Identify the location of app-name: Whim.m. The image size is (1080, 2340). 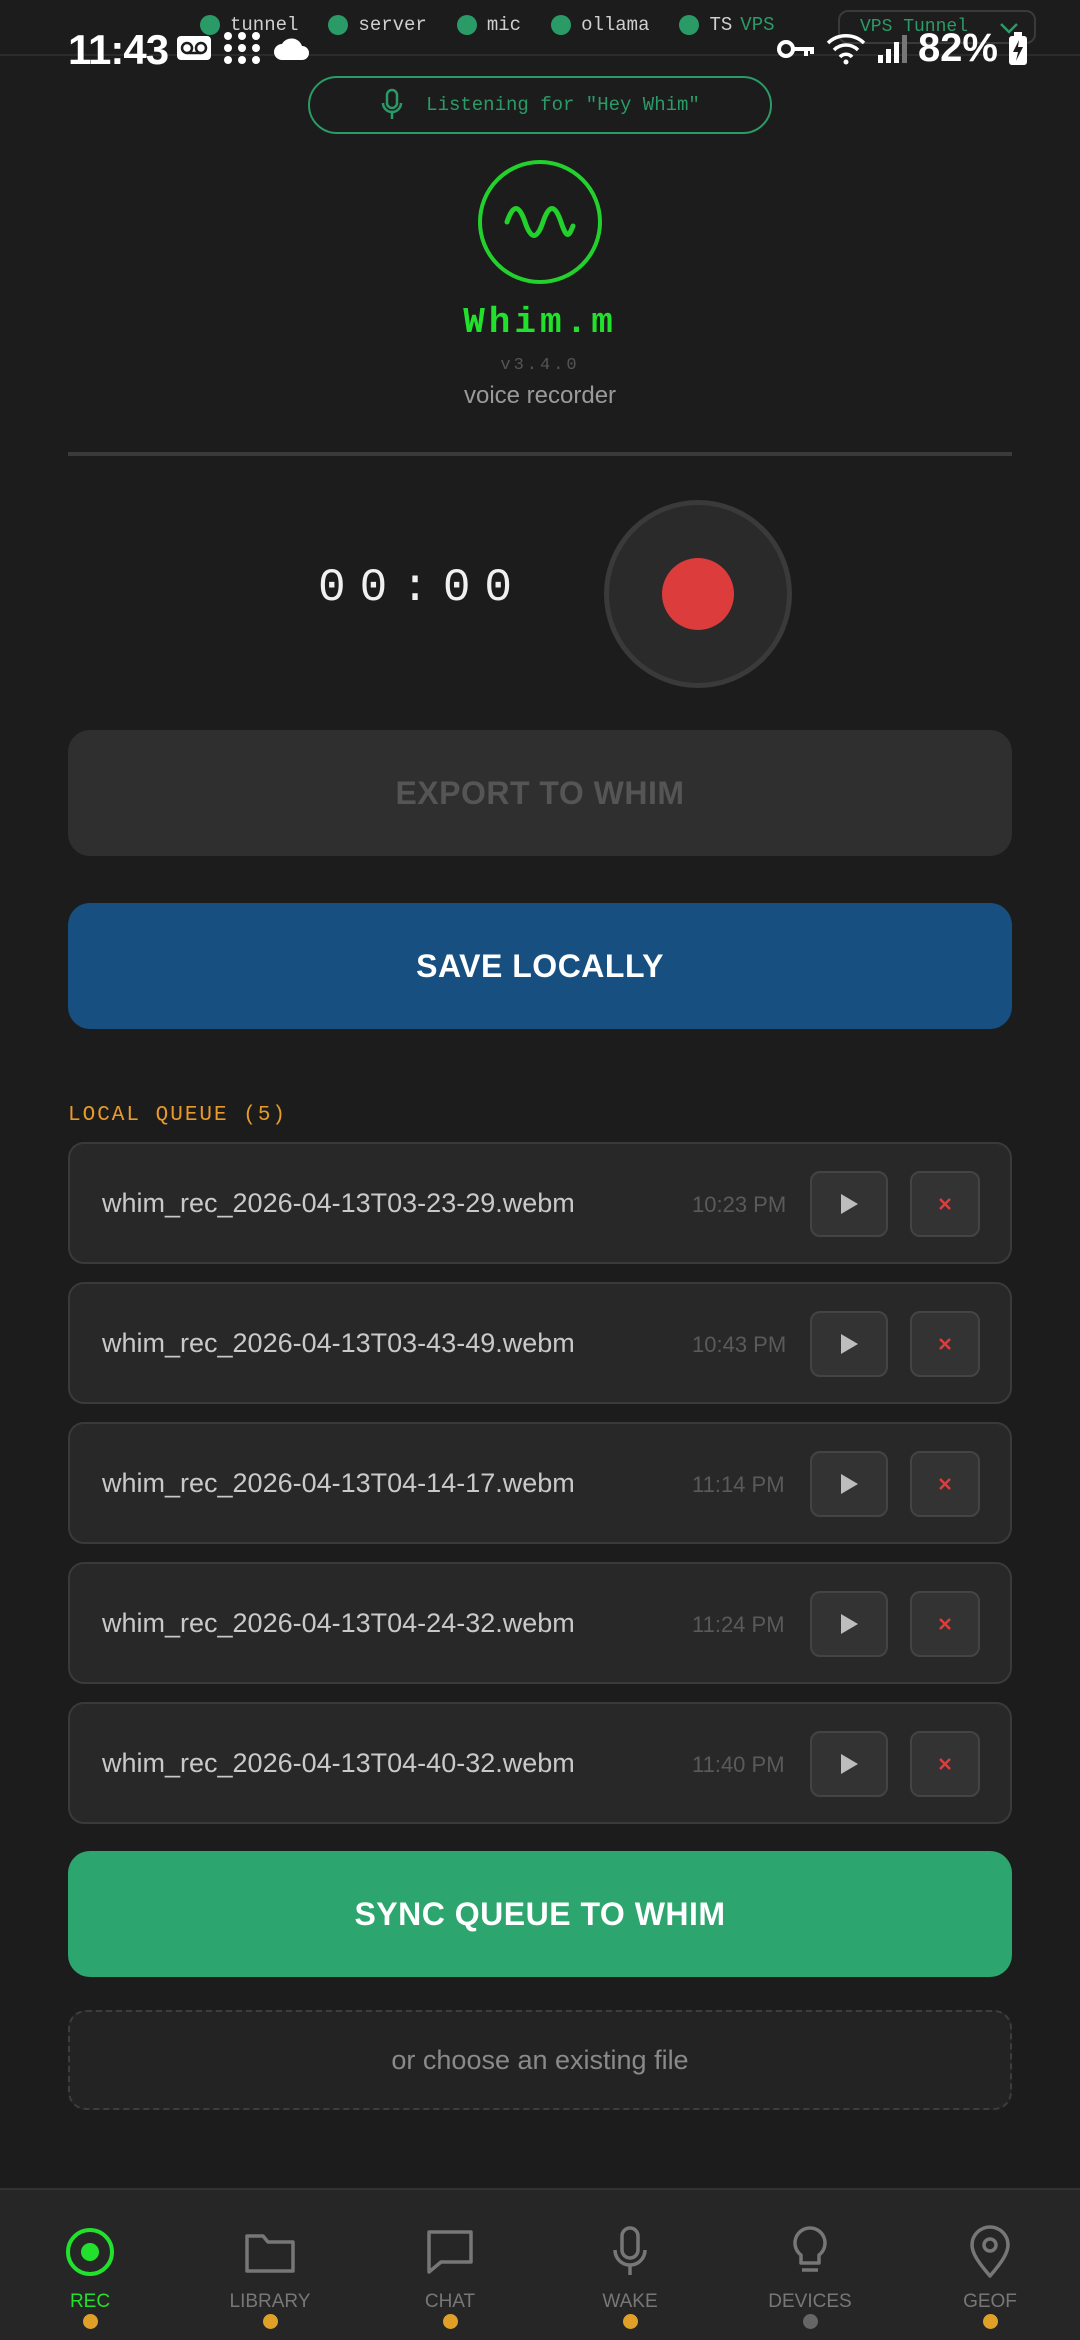
(540, 322).